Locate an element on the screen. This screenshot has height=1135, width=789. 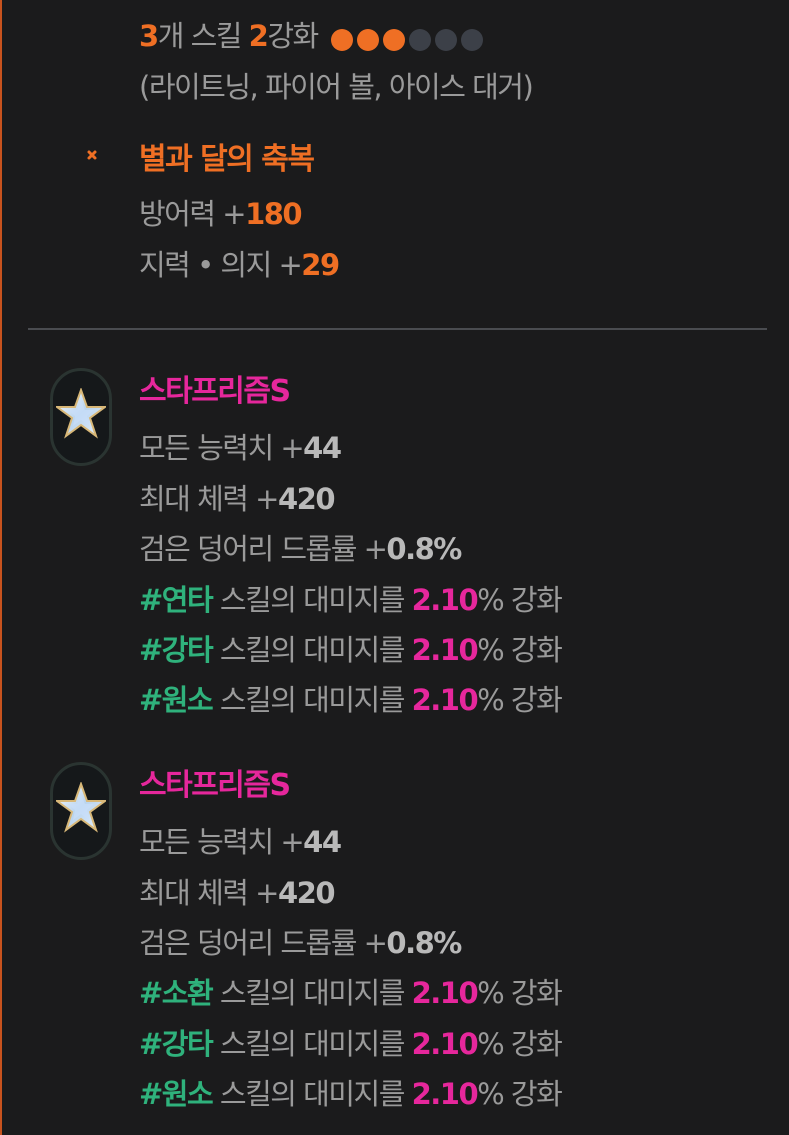
skill-tag: #연타 is located at coordinates (176, 600).